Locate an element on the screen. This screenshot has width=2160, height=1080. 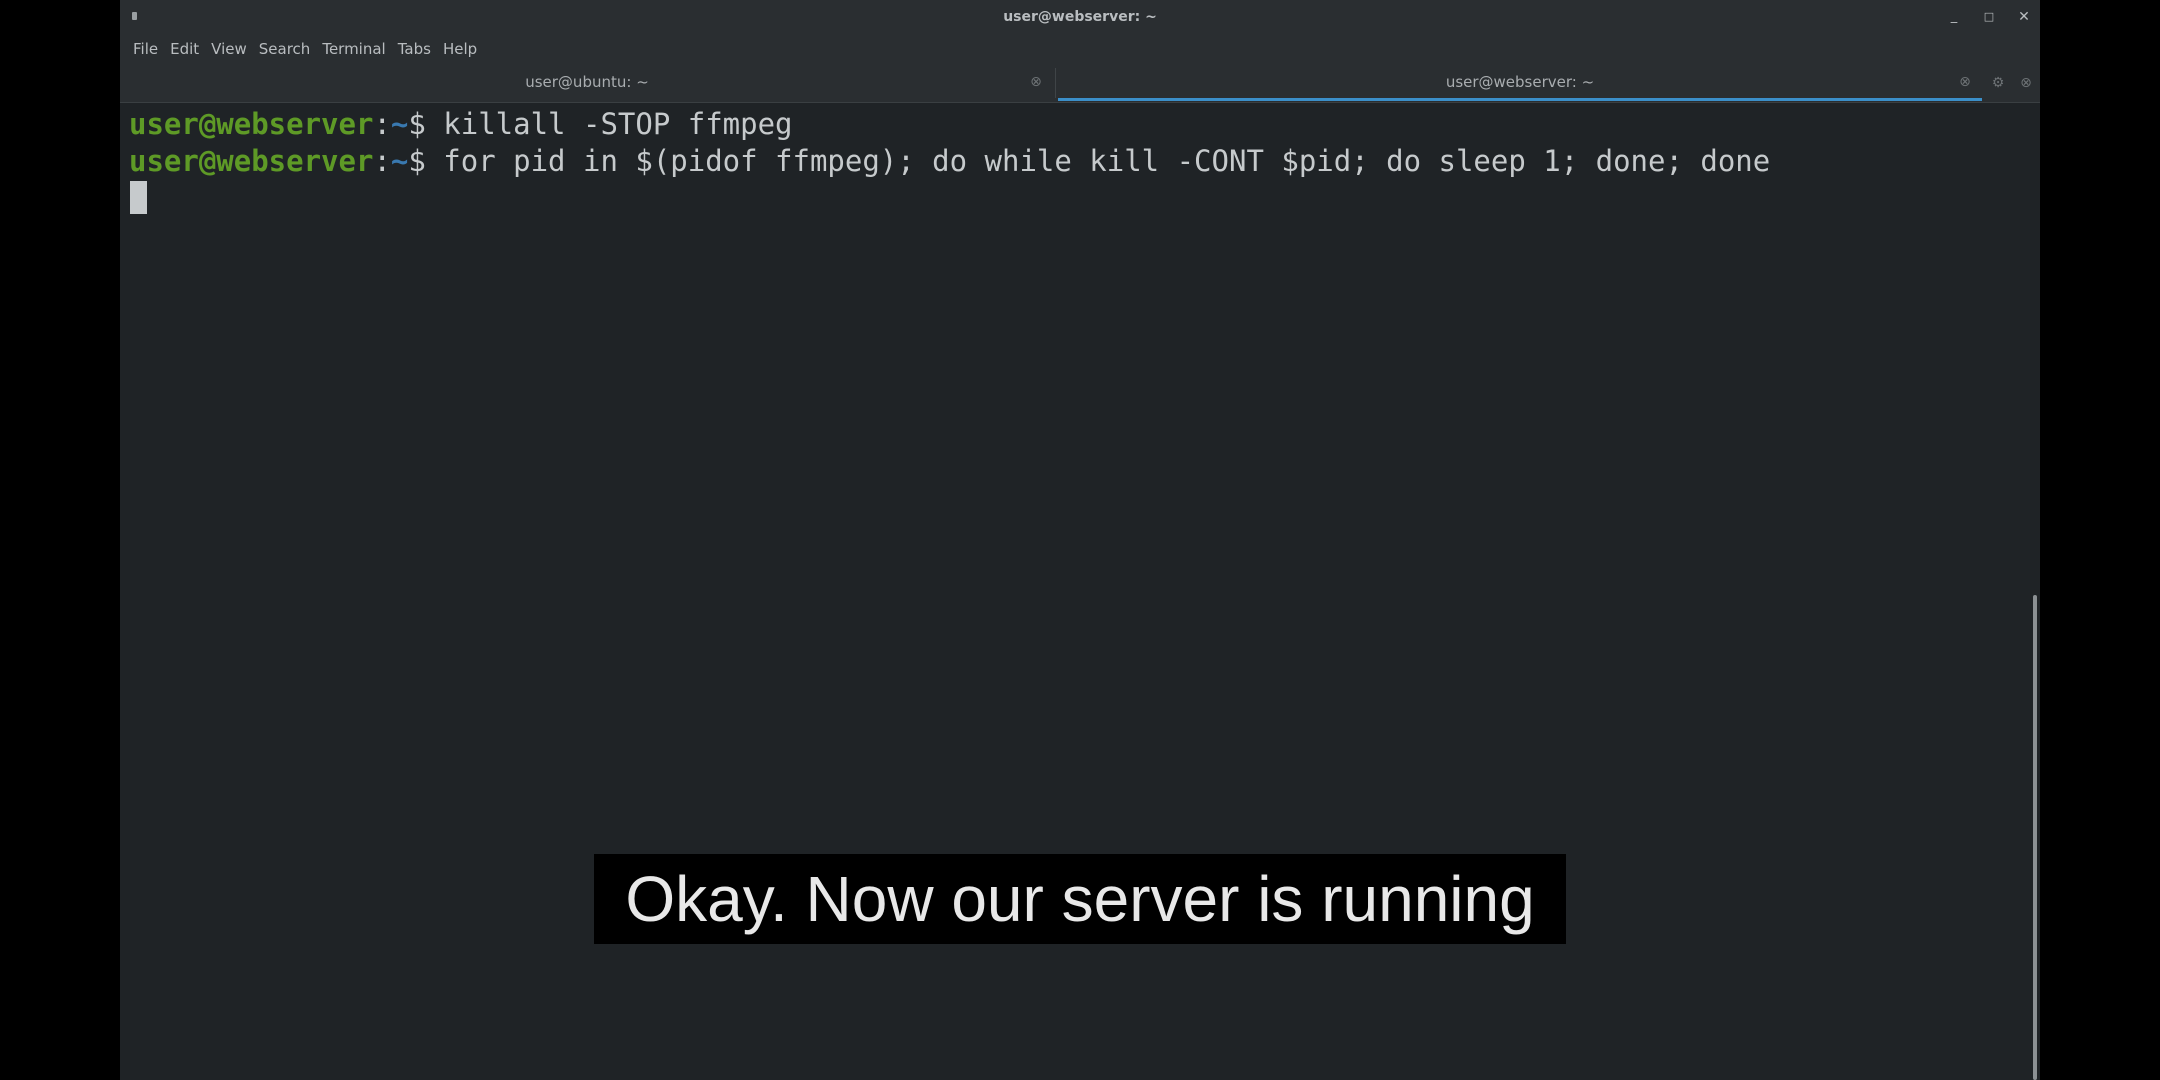
title-bar: user@webserver: ~ _ □ ✕ is located at coordinates (1080, 17).